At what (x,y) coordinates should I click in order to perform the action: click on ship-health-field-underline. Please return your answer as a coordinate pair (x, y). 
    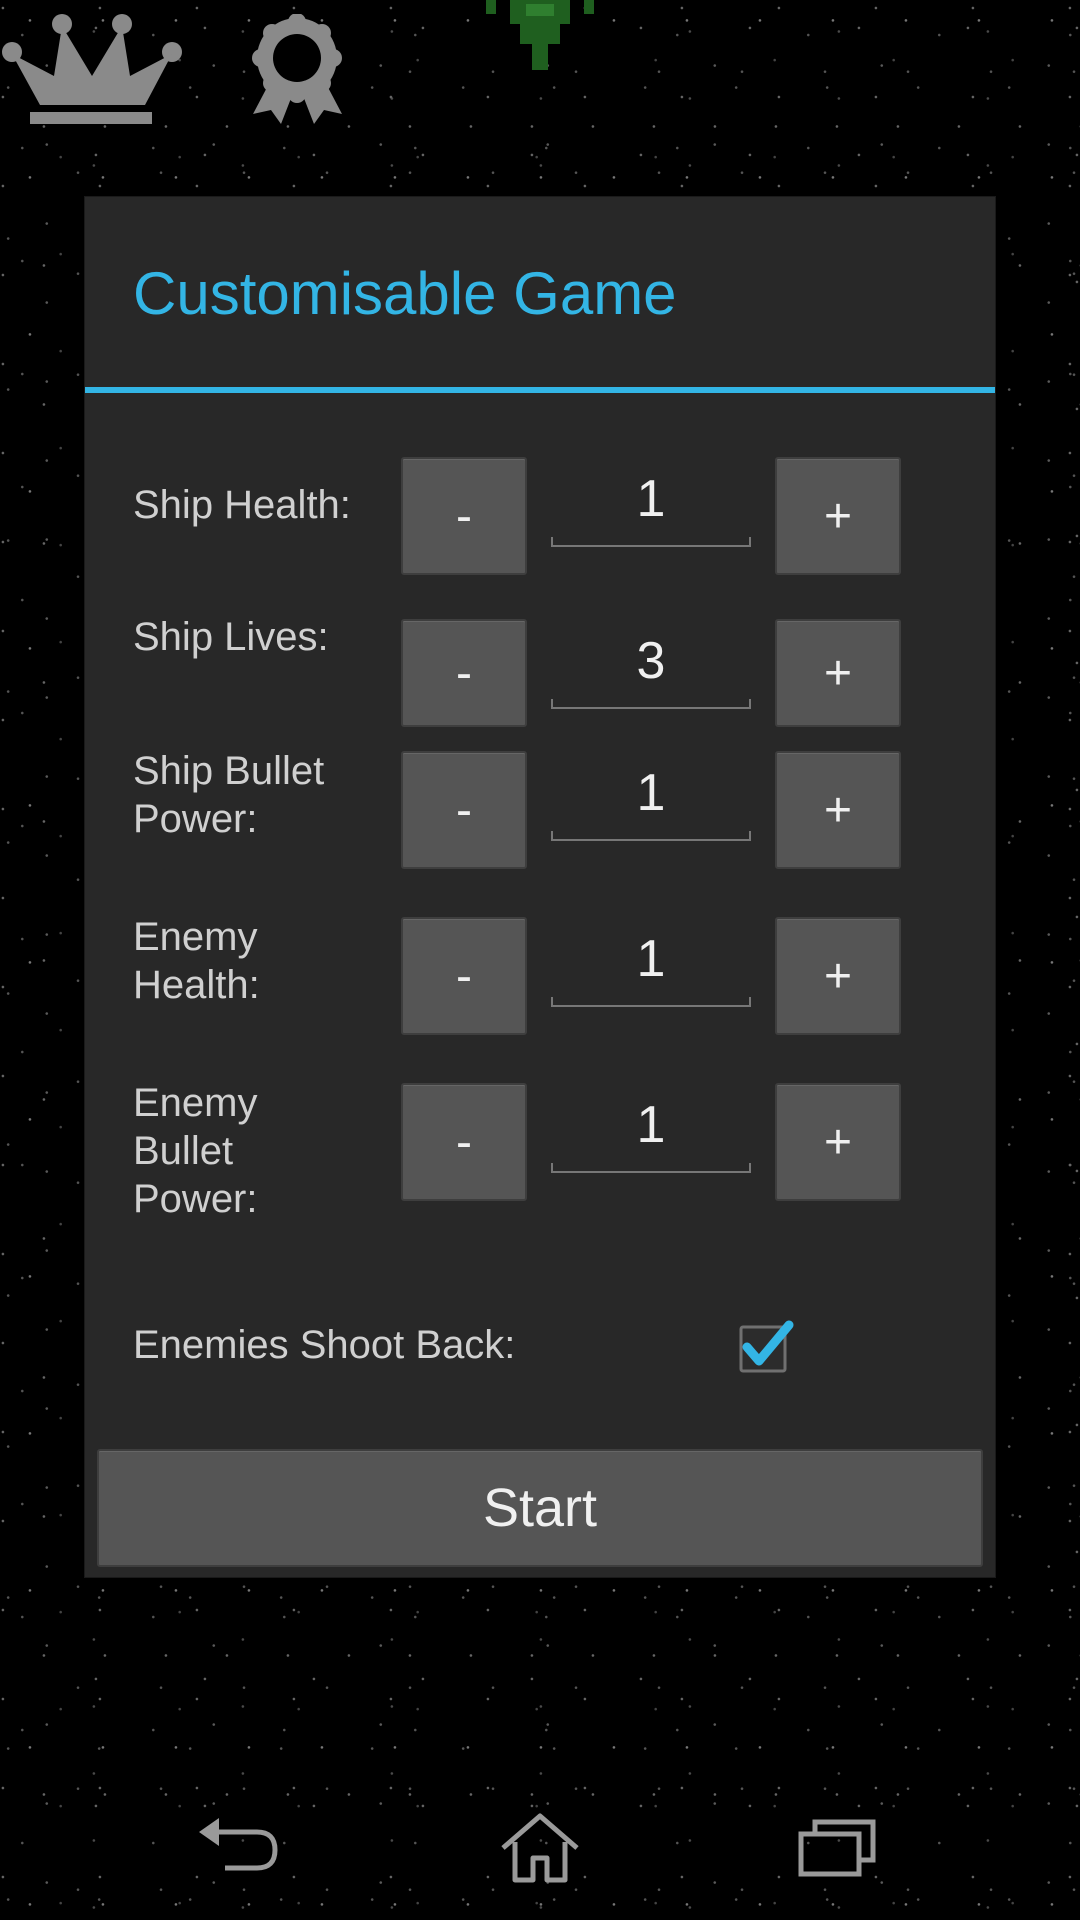
    Looking at the image, I should click on (651, 542).